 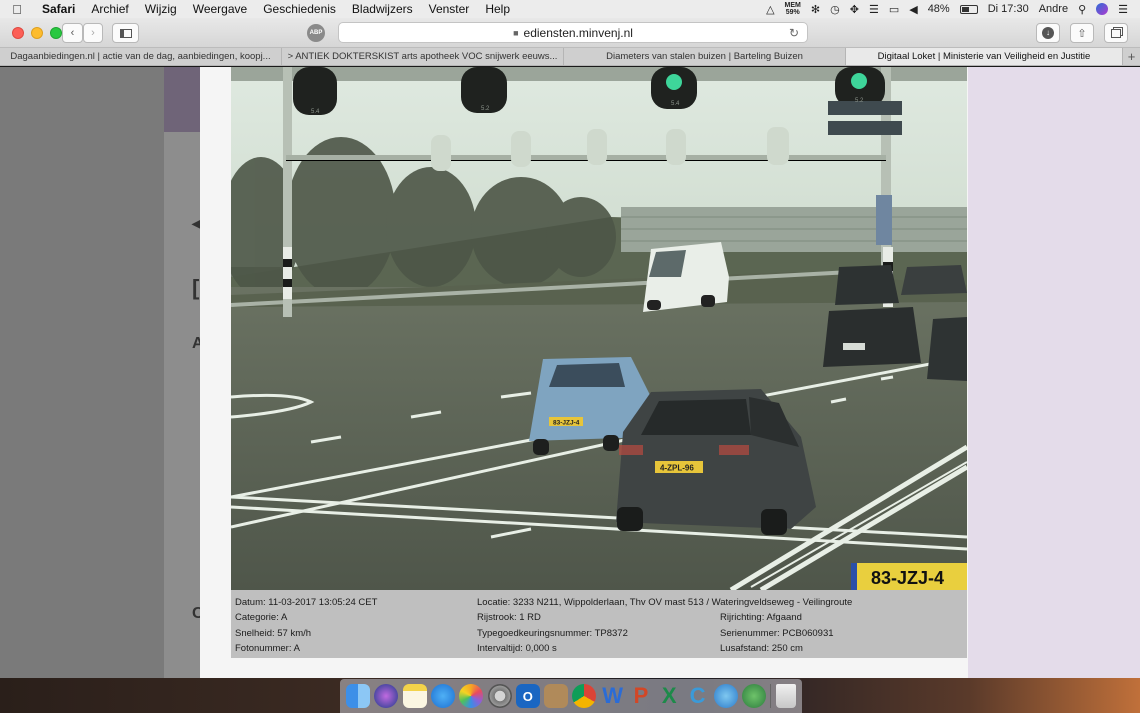 I want to click on address-bar: ■ ediensten.minvenj.nl ↻, so click(x=573, y=32).